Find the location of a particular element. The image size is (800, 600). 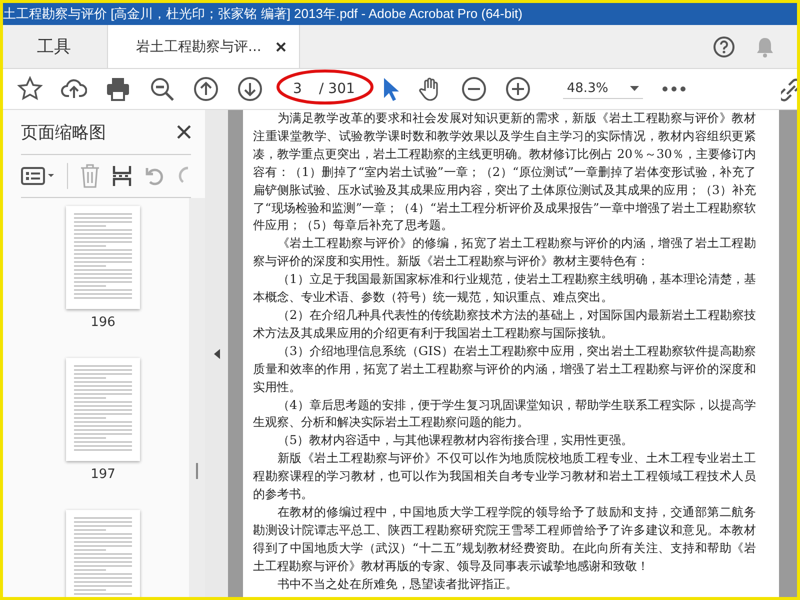

page-count: / 301 is located at coordinates (337, 89).